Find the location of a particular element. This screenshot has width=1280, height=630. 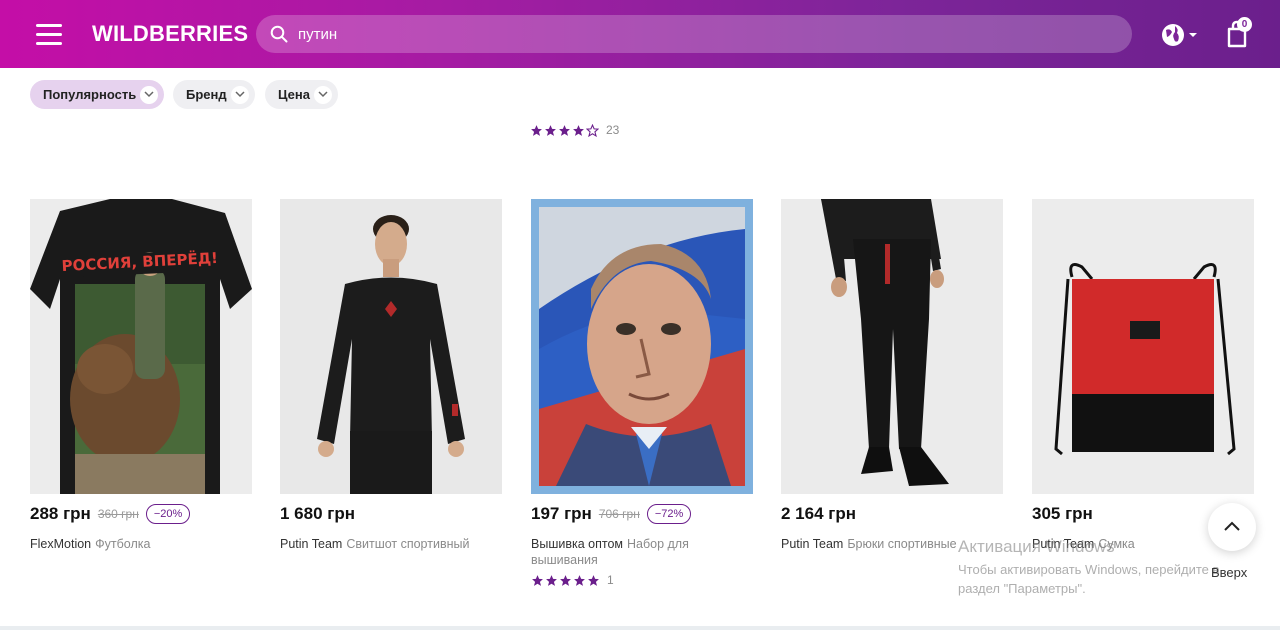

globe-icon is located at coordinates (1180, 35).